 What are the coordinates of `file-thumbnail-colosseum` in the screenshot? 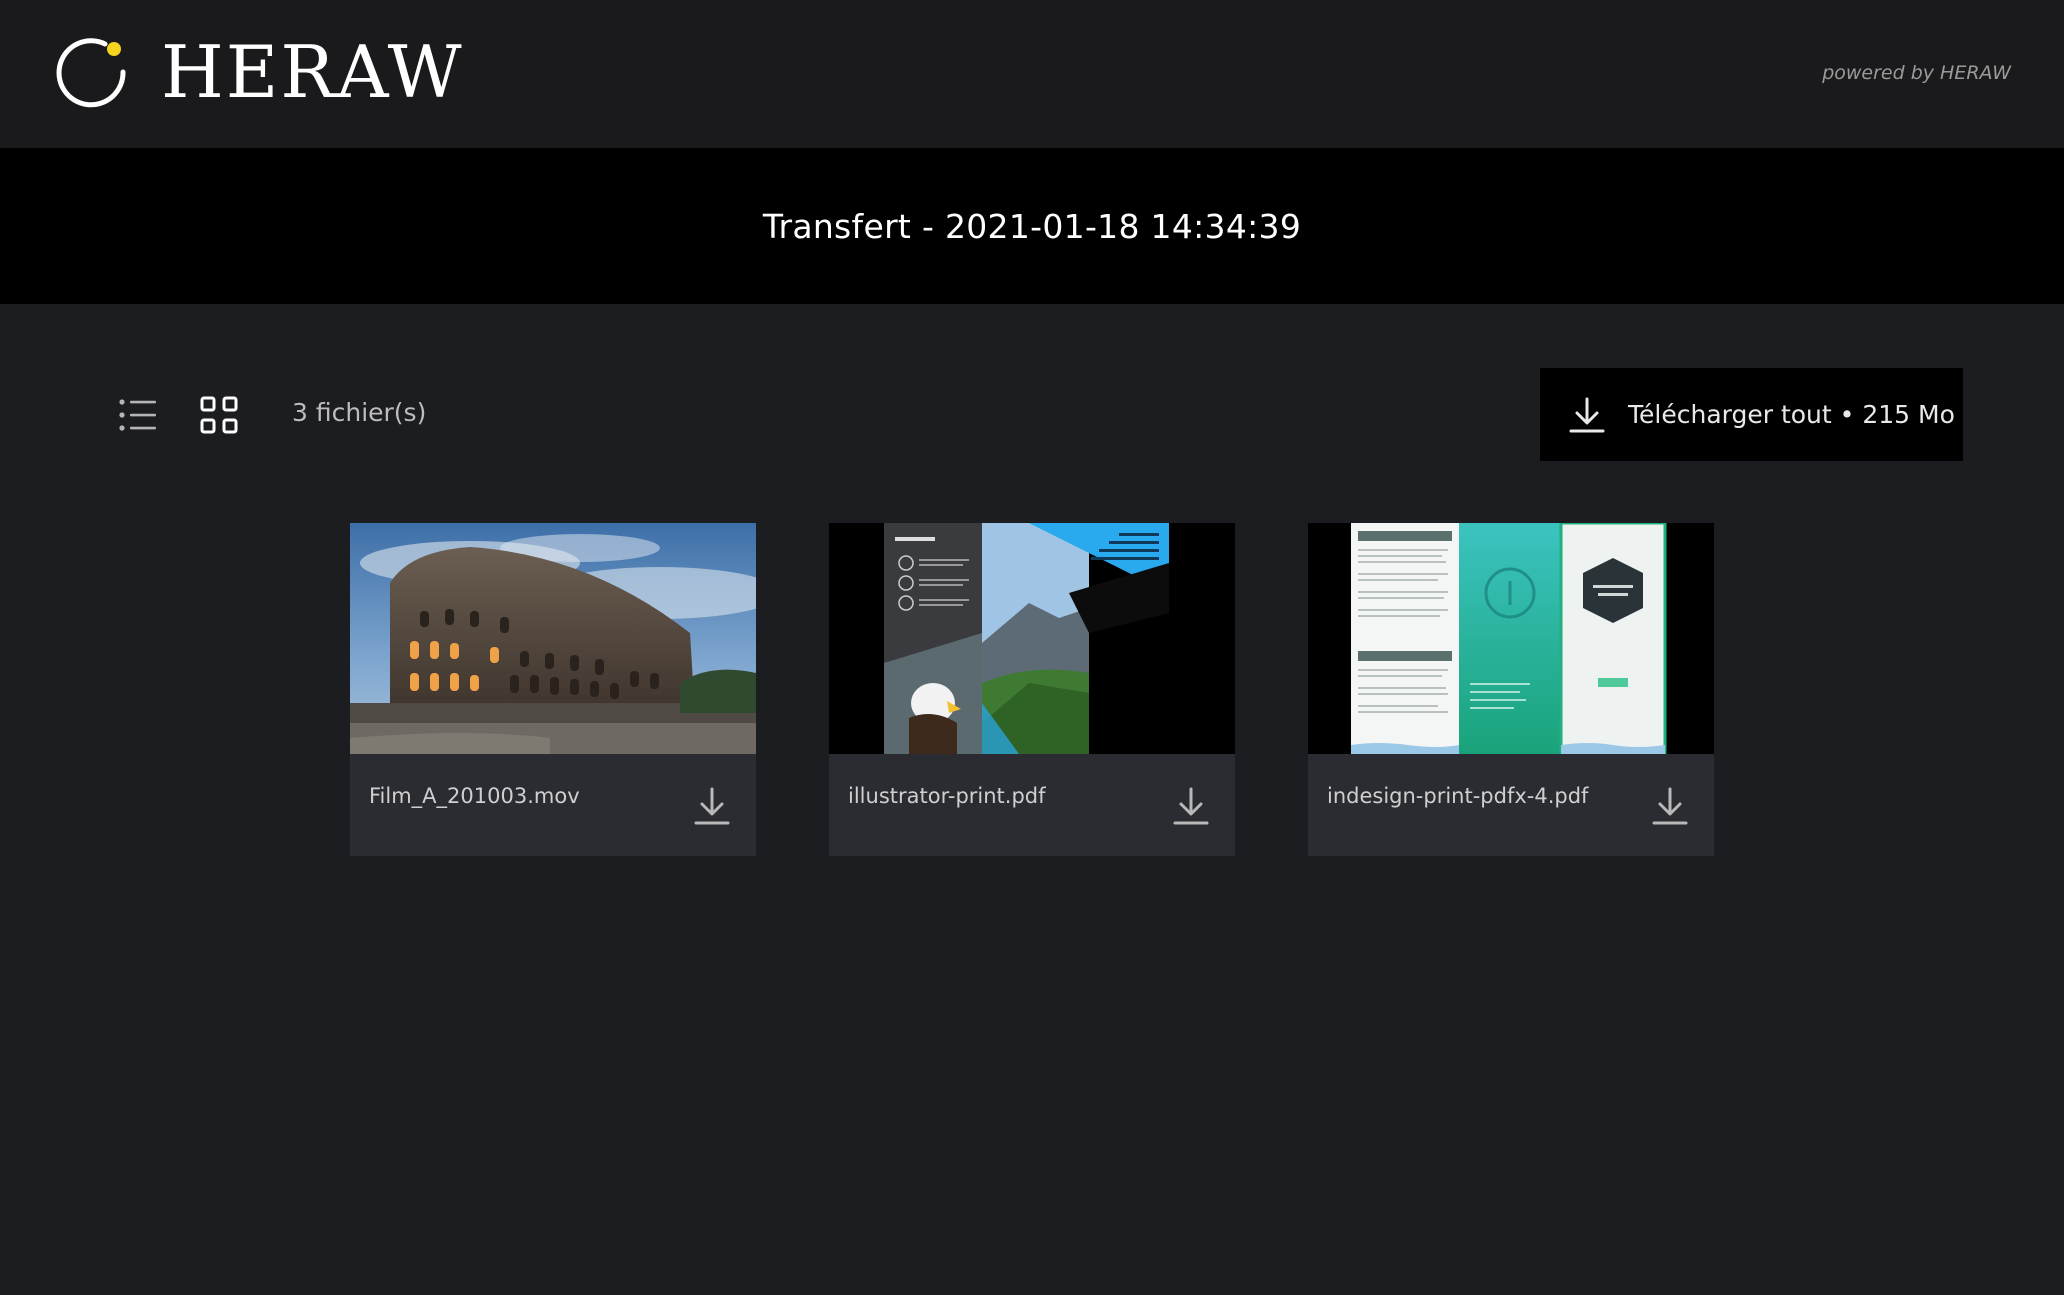 It's located at (553, 638).